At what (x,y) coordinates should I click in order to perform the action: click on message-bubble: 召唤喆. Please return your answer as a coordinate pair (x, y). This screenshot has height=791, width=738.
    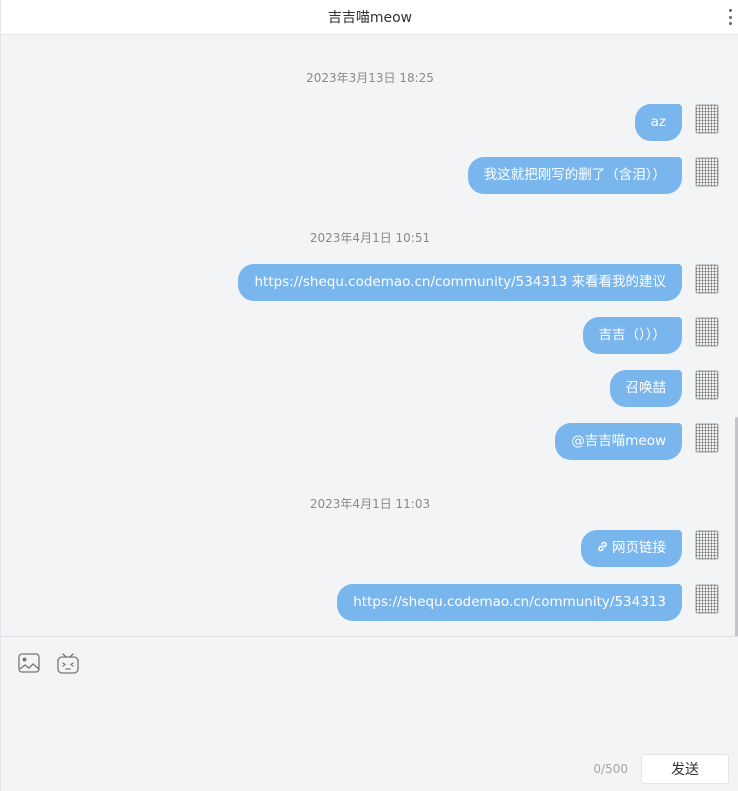
    Looking at the image, I should click on (645, 388).